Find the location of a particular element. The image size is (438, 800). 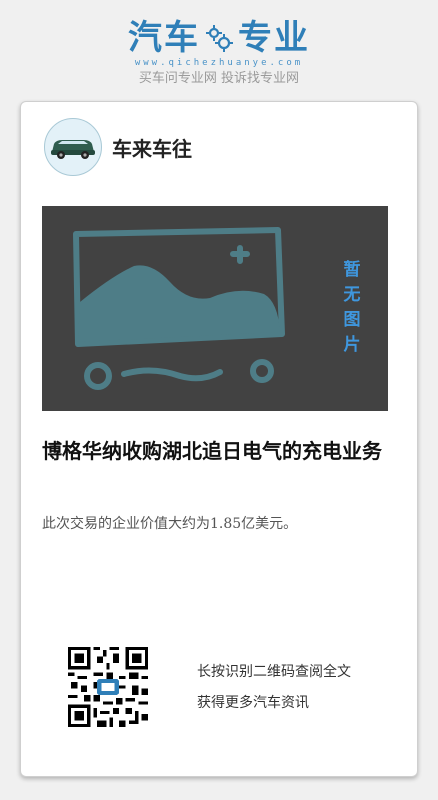

qr-caption: 长按识别二维码查阅全文 获得更多汽车资讯 is located at coordinates (274, 687).